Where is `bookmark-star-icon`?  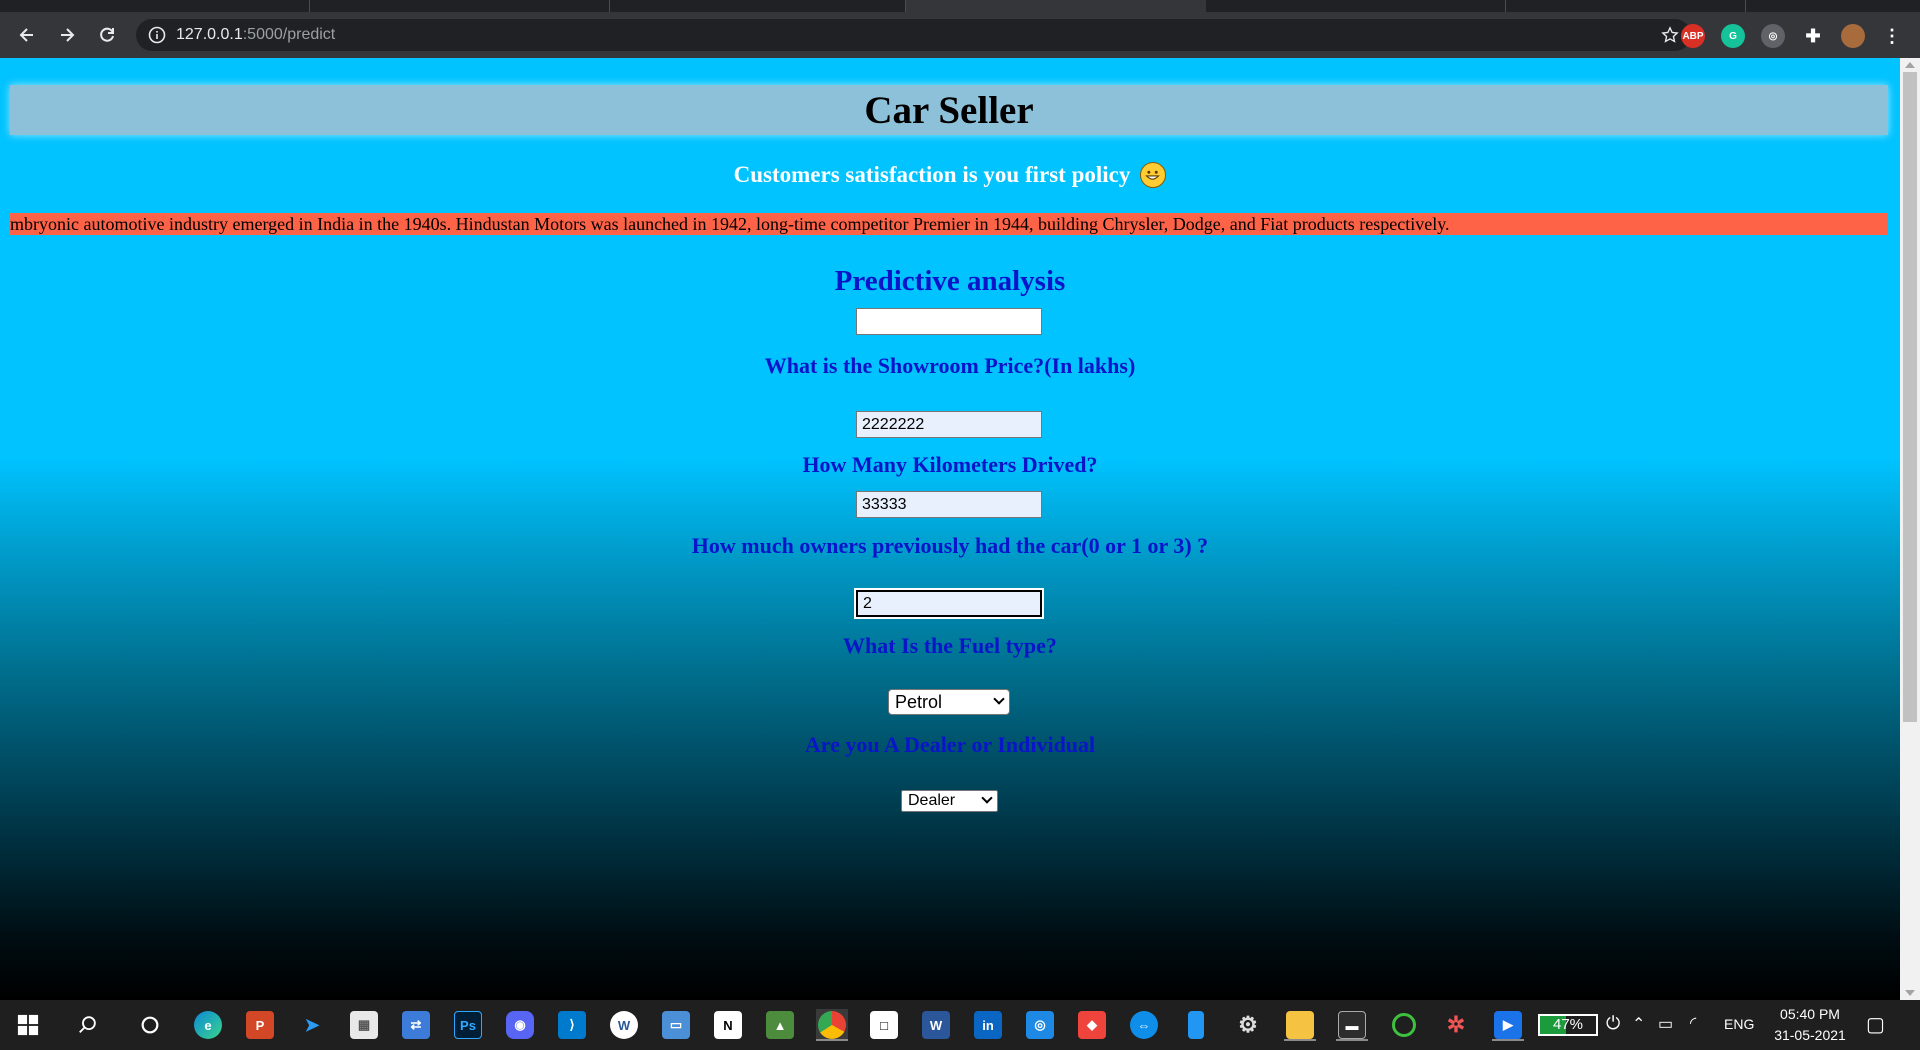
bookmark-star-icon is located at coordinates (1670, 35).